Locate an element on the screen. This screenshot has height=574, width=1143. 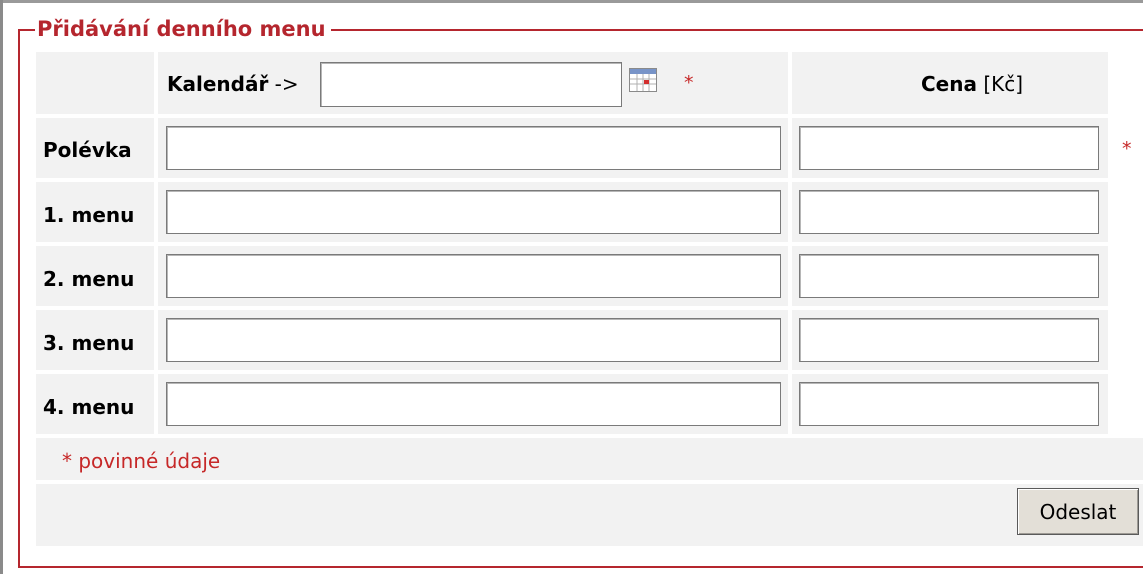
row-label-menu-4: 4. menu is located at coordinates (89, 407).